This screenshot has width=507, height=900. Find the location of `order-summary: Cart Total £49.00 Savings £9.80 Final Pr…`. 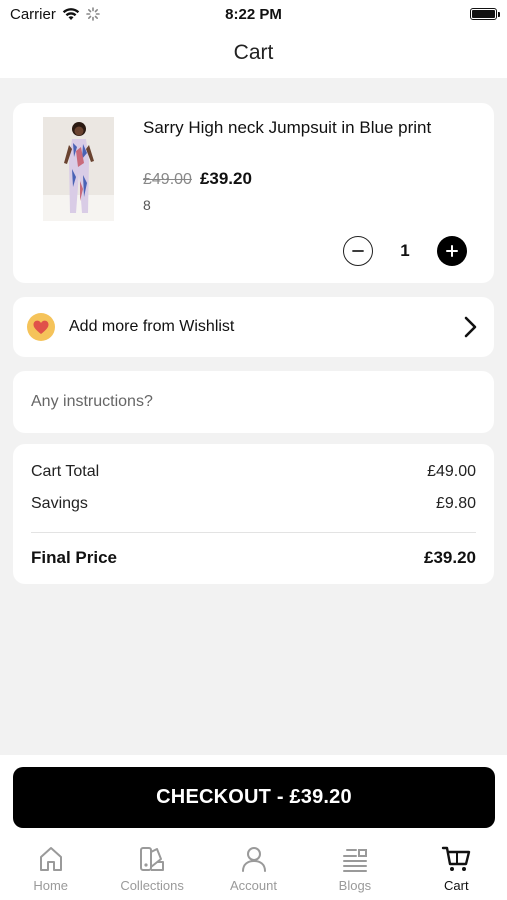

order-summary: Cart Total £49.00 Savings £9.80 Final Pr… is located at coordinates (253, 514).